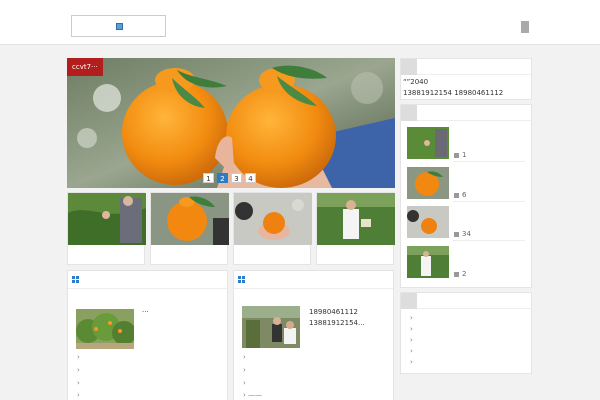  Describe the element at coordinates (333, 312) in the screenshot. I see `box-right-phone-1: 18980461112` at that location.